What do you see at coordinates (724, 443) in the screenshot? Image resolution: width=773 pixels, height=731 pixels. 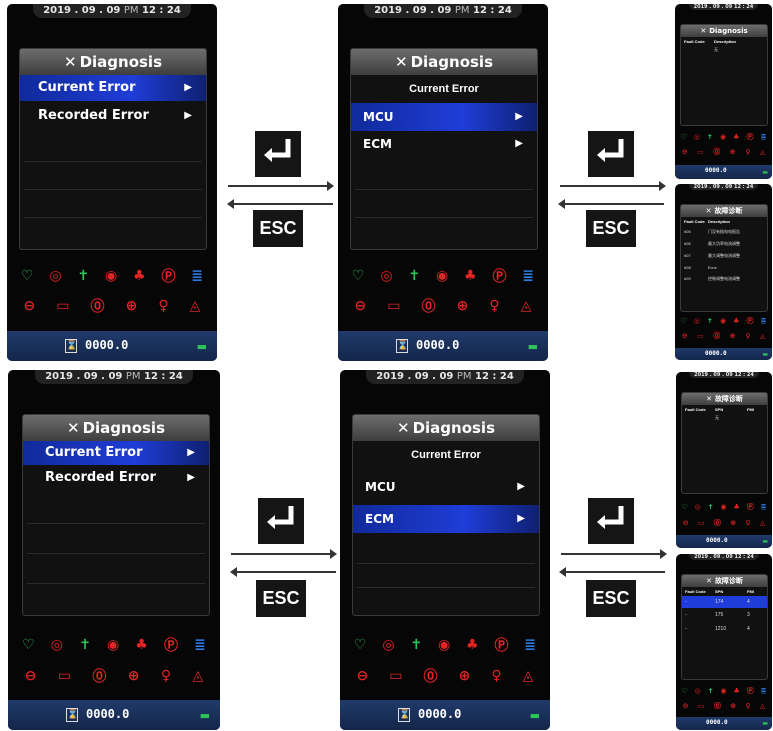 I see `diagnosis-panel: ✕ 故障诊断 Fault Code SPN FMI 无` at bounding box center [724, 443].